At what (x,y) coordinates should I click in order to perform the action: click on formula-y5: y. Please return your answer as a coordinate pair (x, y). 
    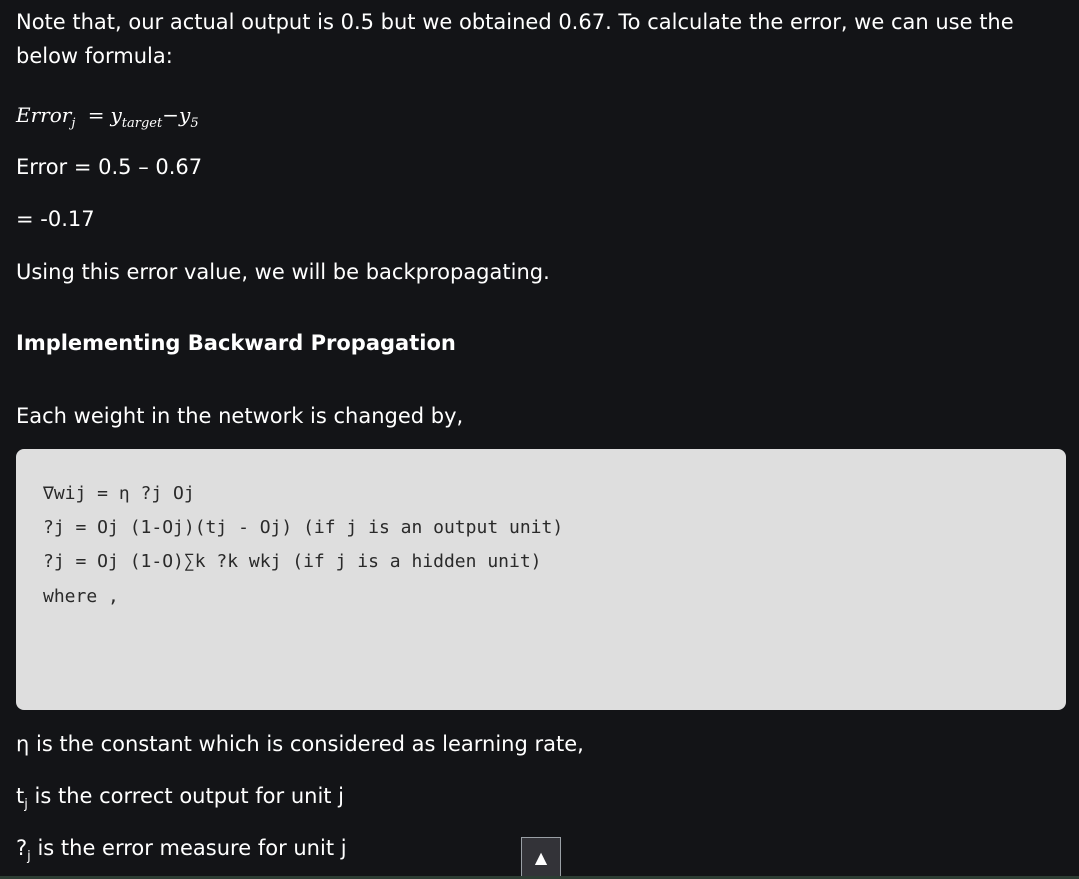
    Looking at the image, I should click on (185, 115).